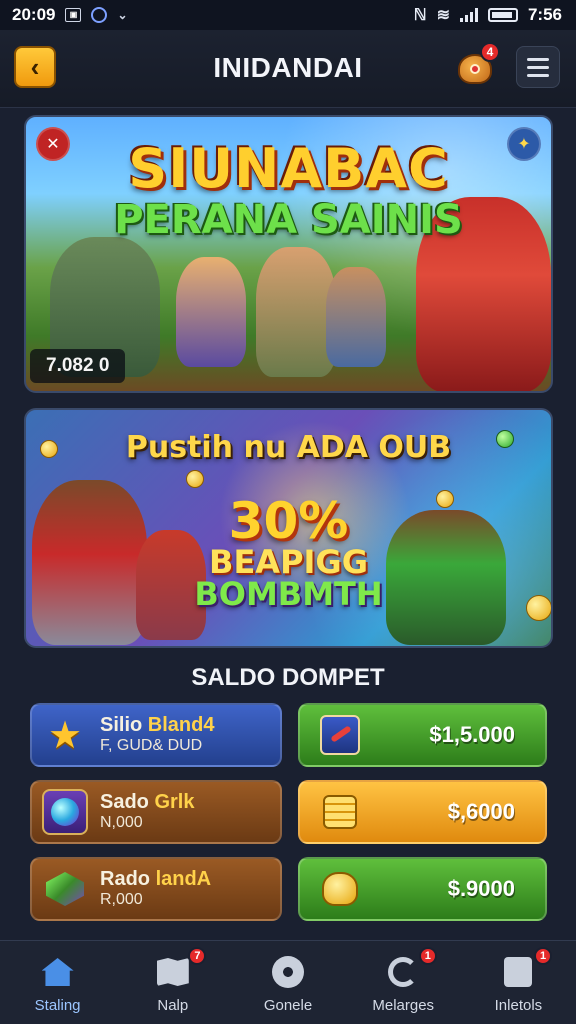  Describe the element at coordinates (211, 312) in the screenshot. I see `hero-archer-art` at that location.